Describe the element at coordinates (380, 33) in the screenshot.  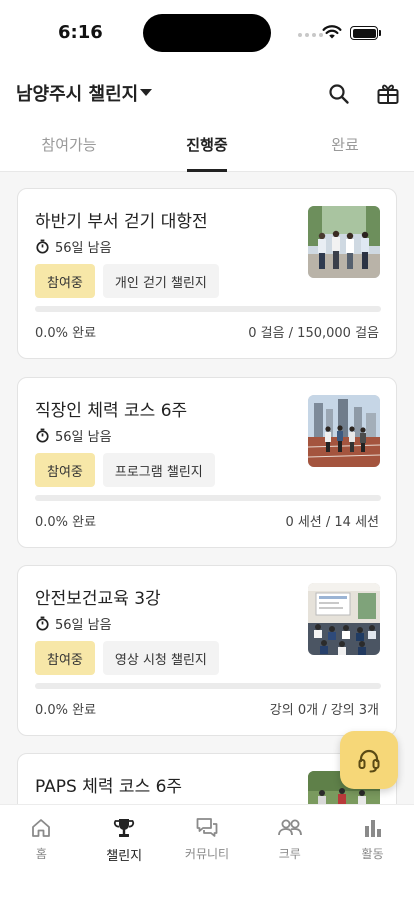
I see `battery-tip` at that location.